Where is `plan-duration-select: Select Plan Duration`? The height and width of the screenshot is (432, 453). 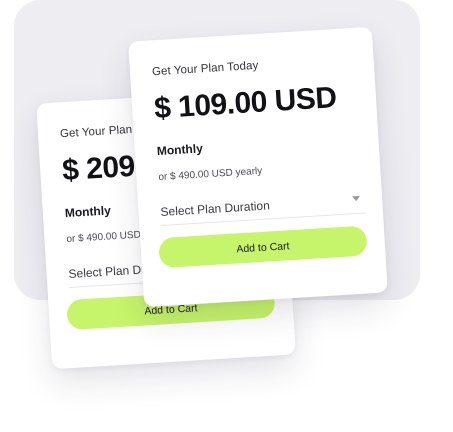
plan-duration-select: Select Plan Duration is located at coordinates (263, 209).